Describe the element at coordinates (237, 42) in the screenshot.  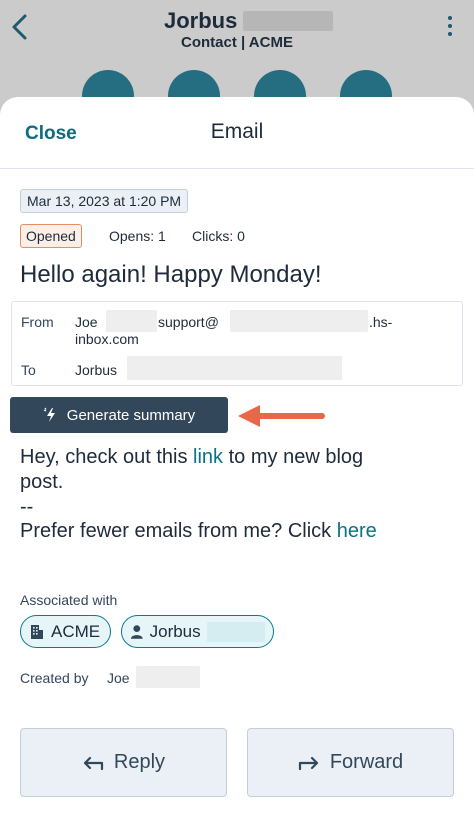
I see `contact-subtitle: Contact | ACME` at that location.